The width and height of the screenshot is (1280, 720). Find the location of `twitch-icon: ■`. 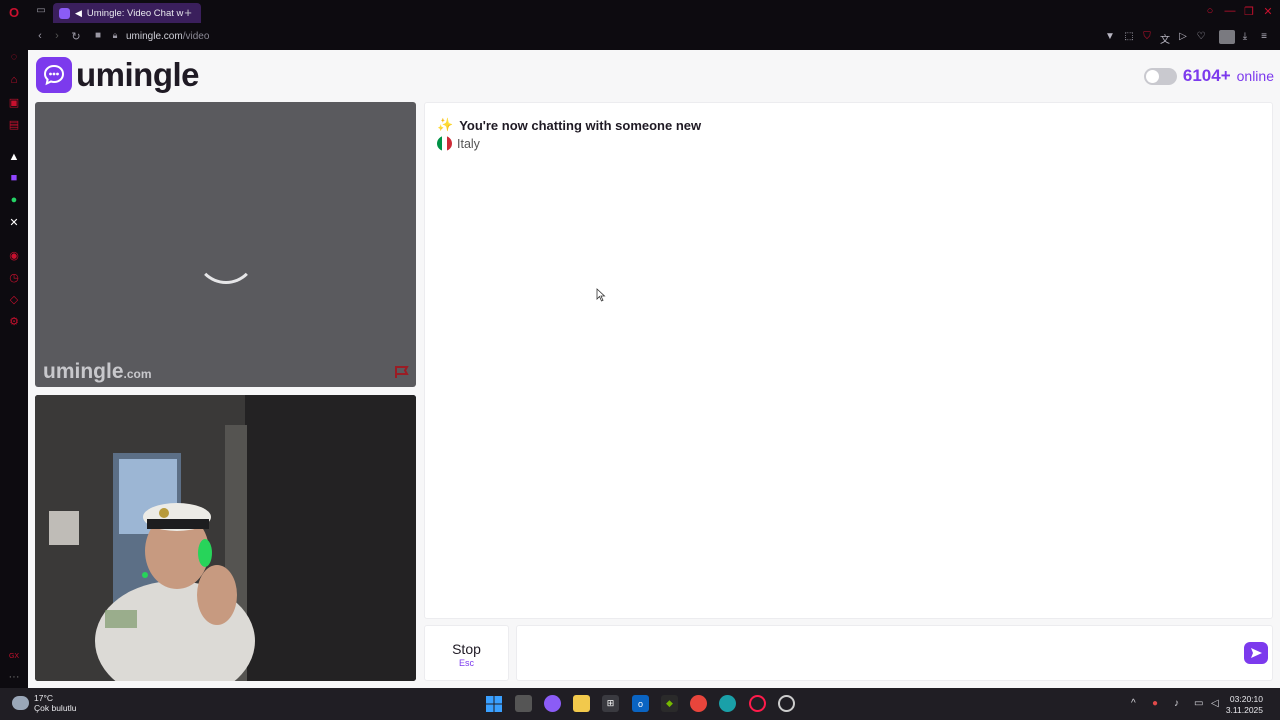

twitch-icon: ■ is located at coordinates (14, 178).